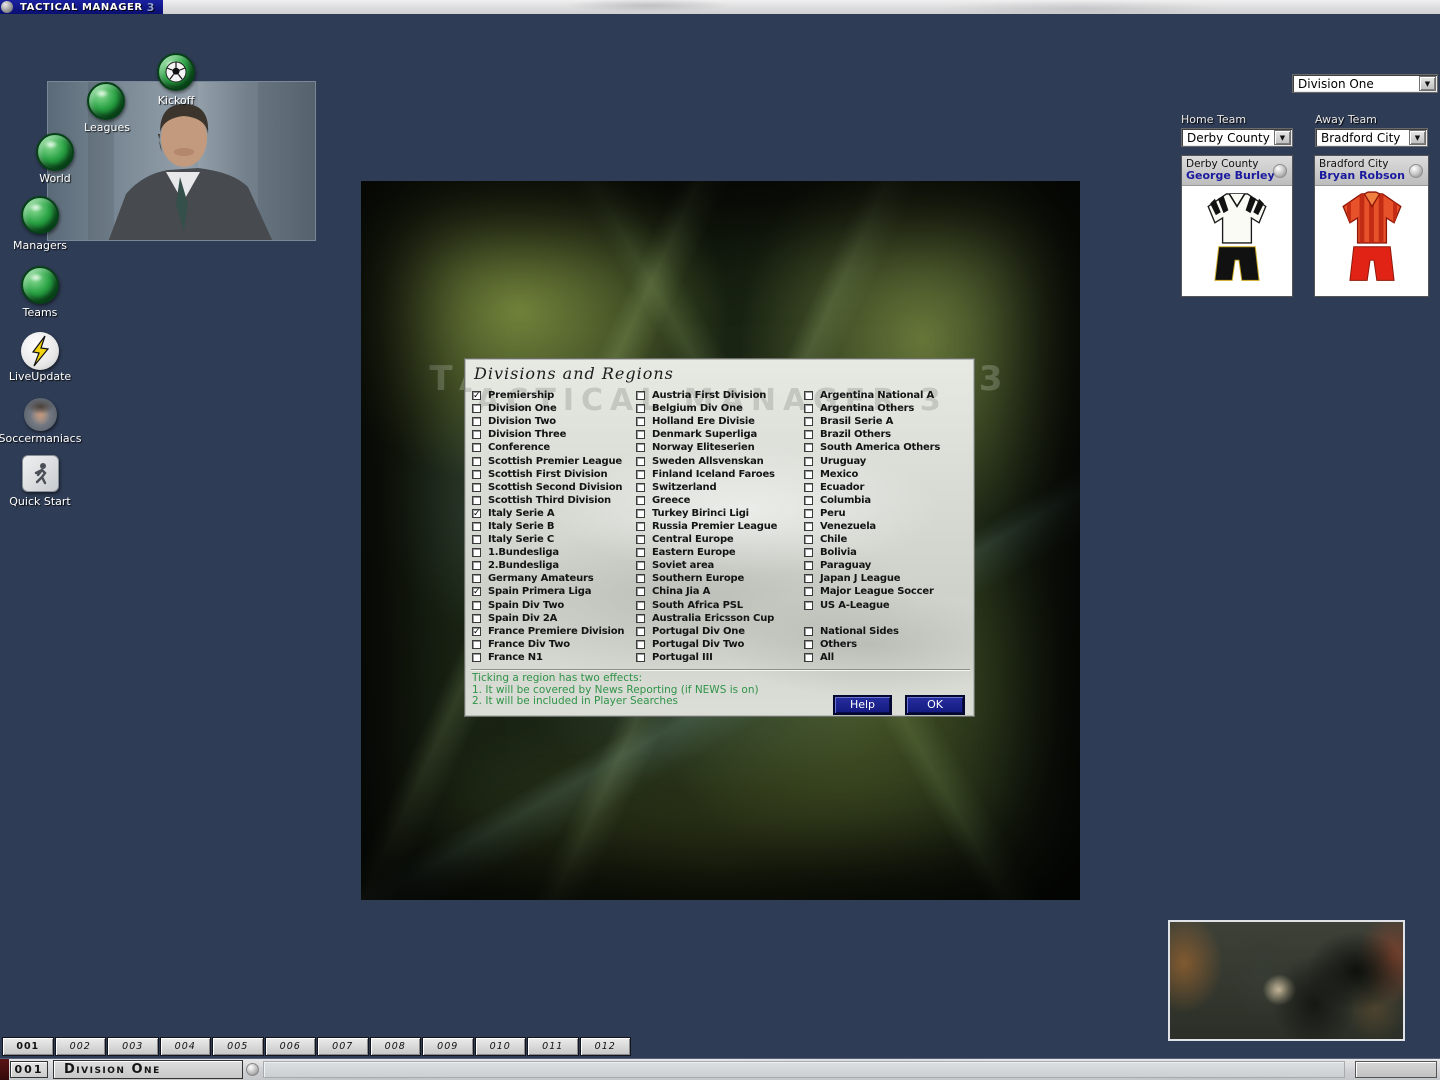 This screenshot has width=1440, height=1080. I want to click on checkbox-uruguay, so click(808, 461).